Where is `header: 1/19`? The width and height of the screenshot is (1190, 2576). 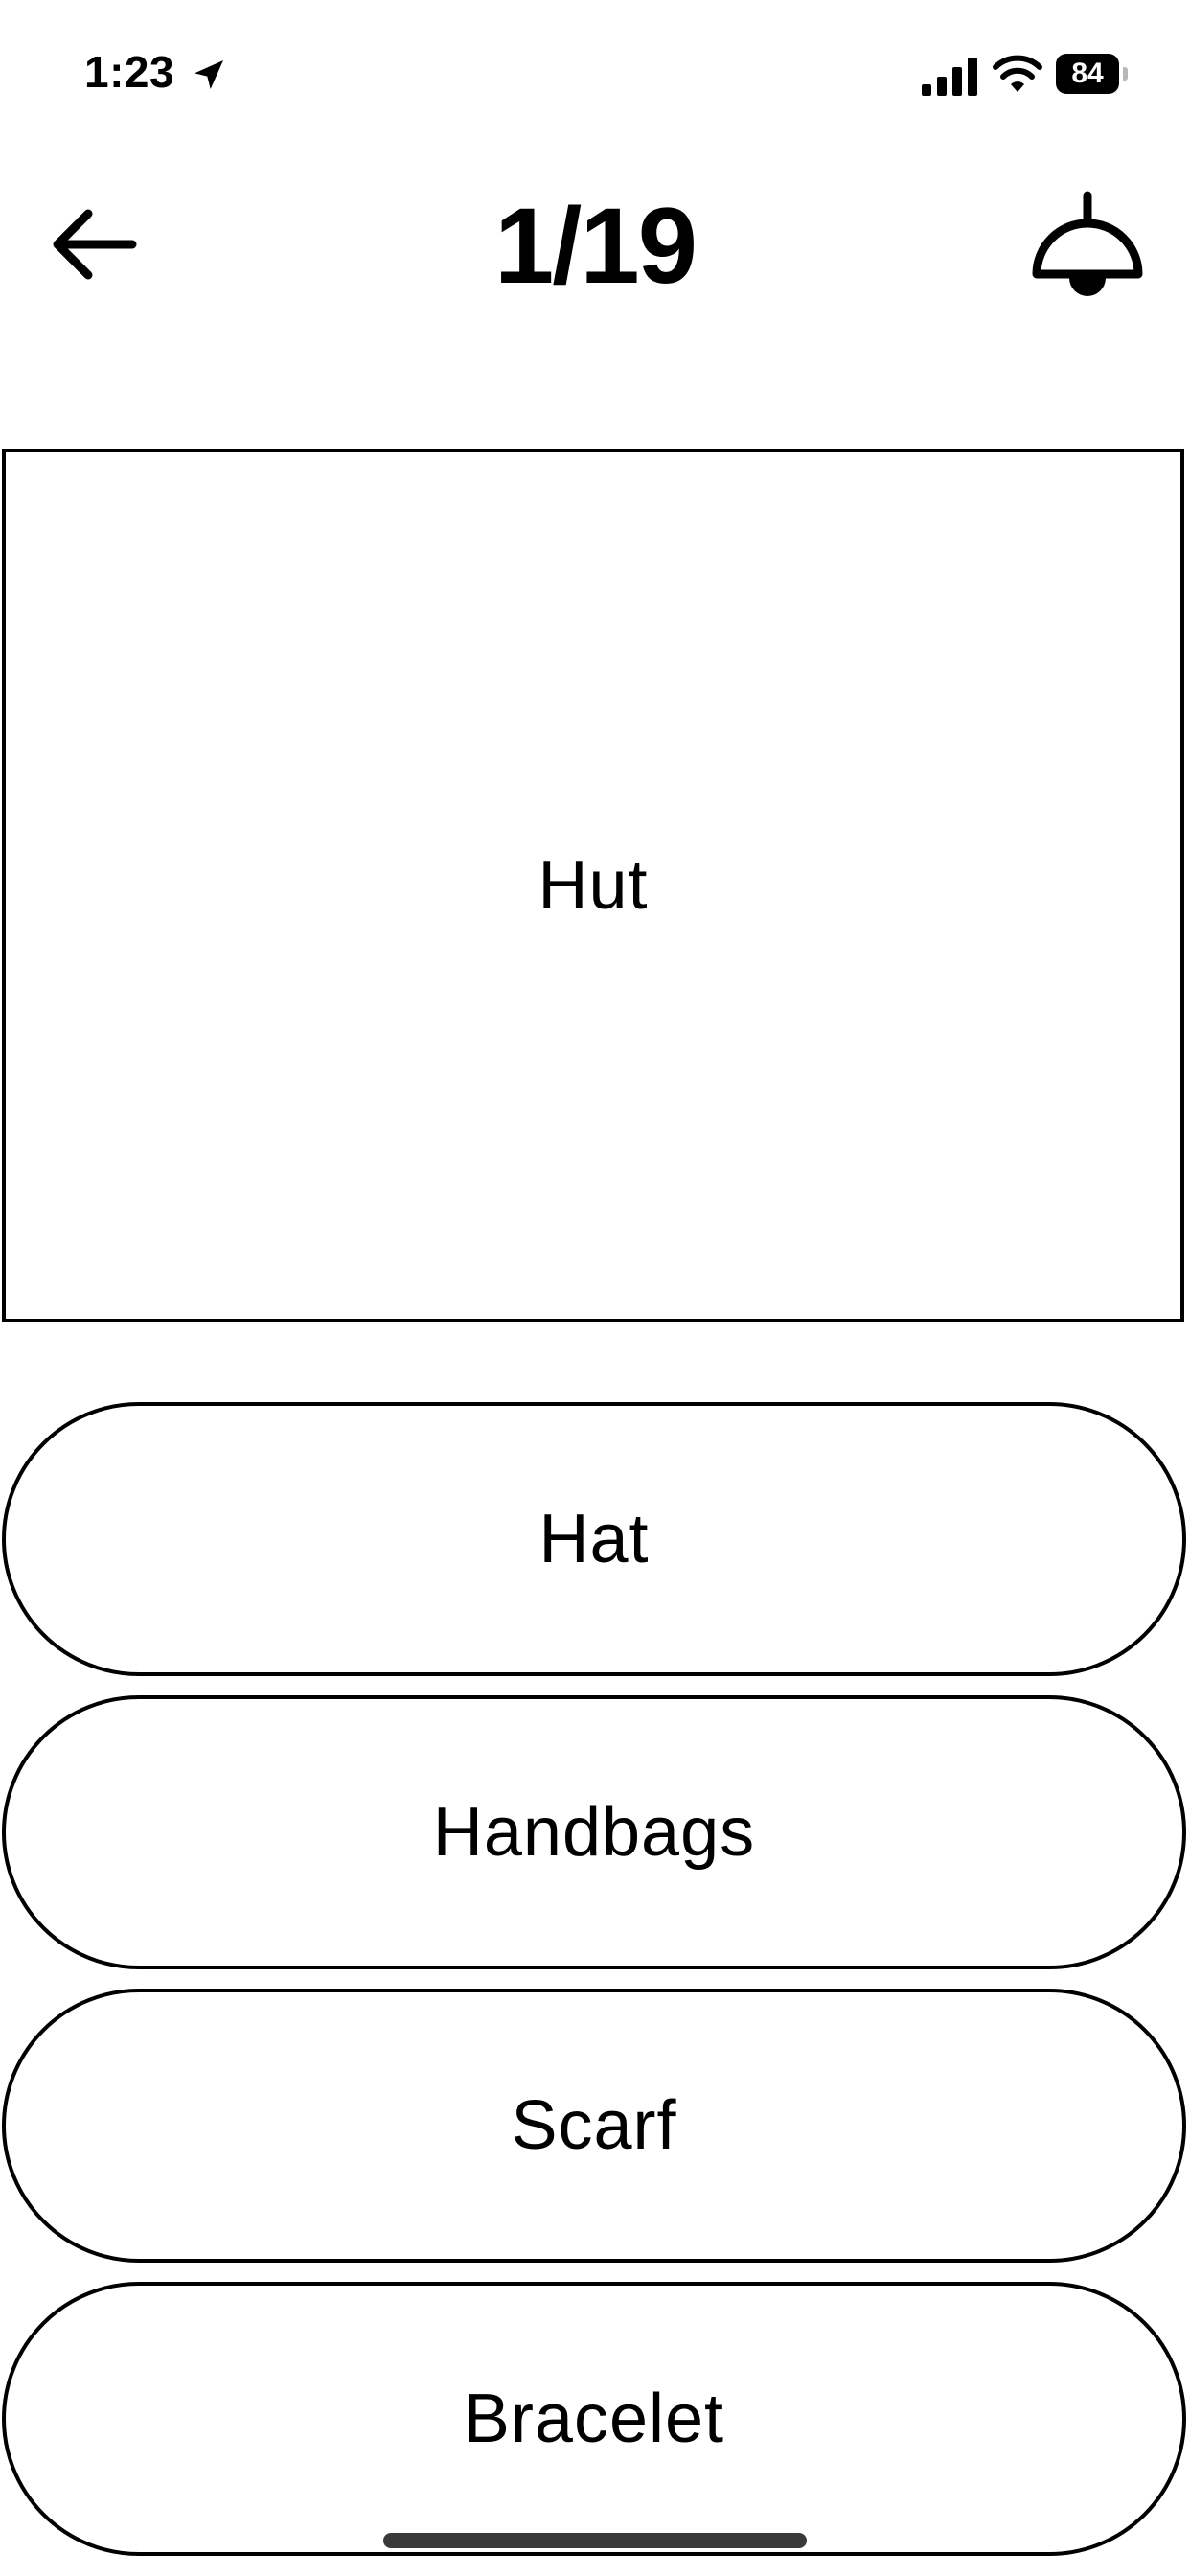 header: 1/19 is located at coordinates (595, 244).